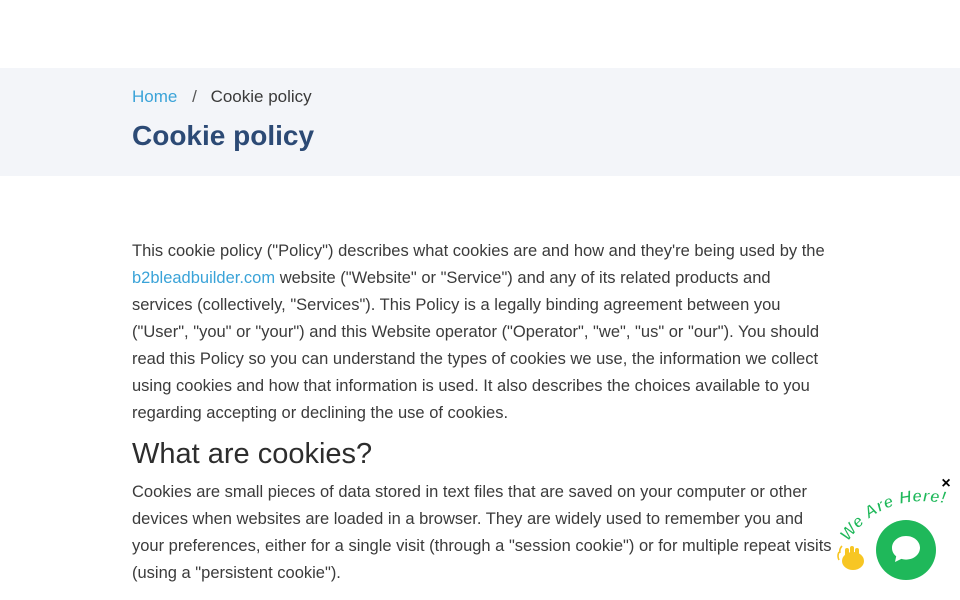  What do you see at coordinates (203, 278) in the screenshot?
I see `website-link: b2bleadbuilder.com` at bounding box center [203, 278].